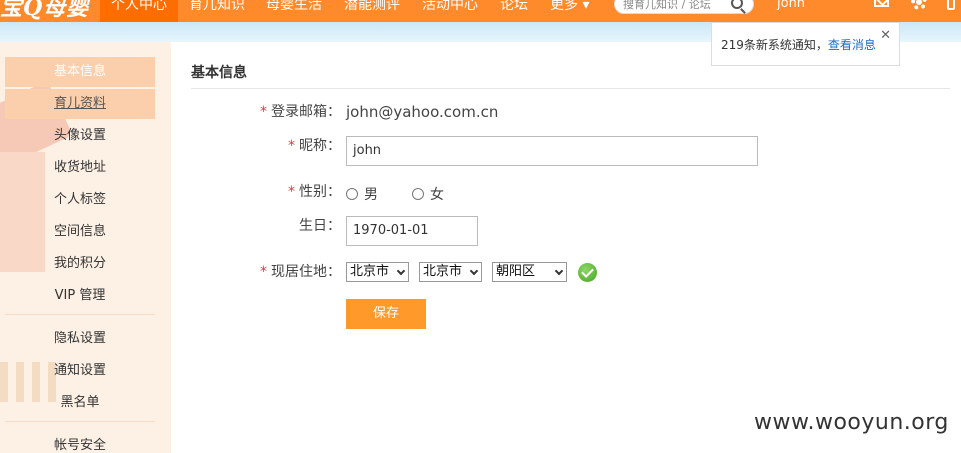  What do you see at coordinates (570, 88) in the screenshot?
I see `title-divider` at bounding box center [570, 88].